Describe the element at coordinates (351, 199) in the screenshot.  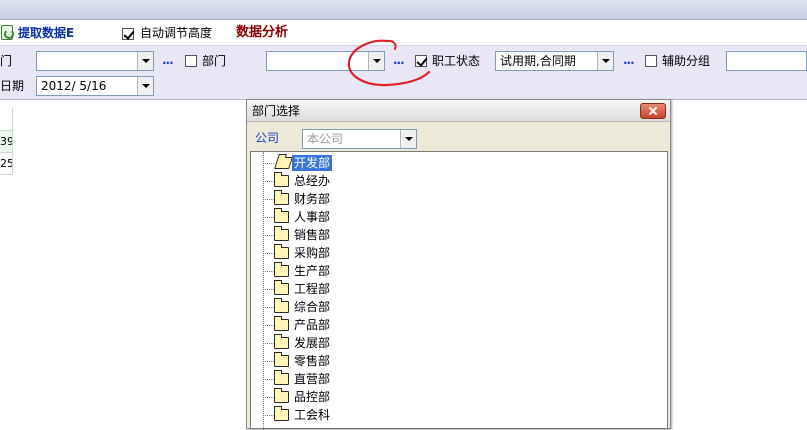
I see `tree-item: 财务部` at that location.